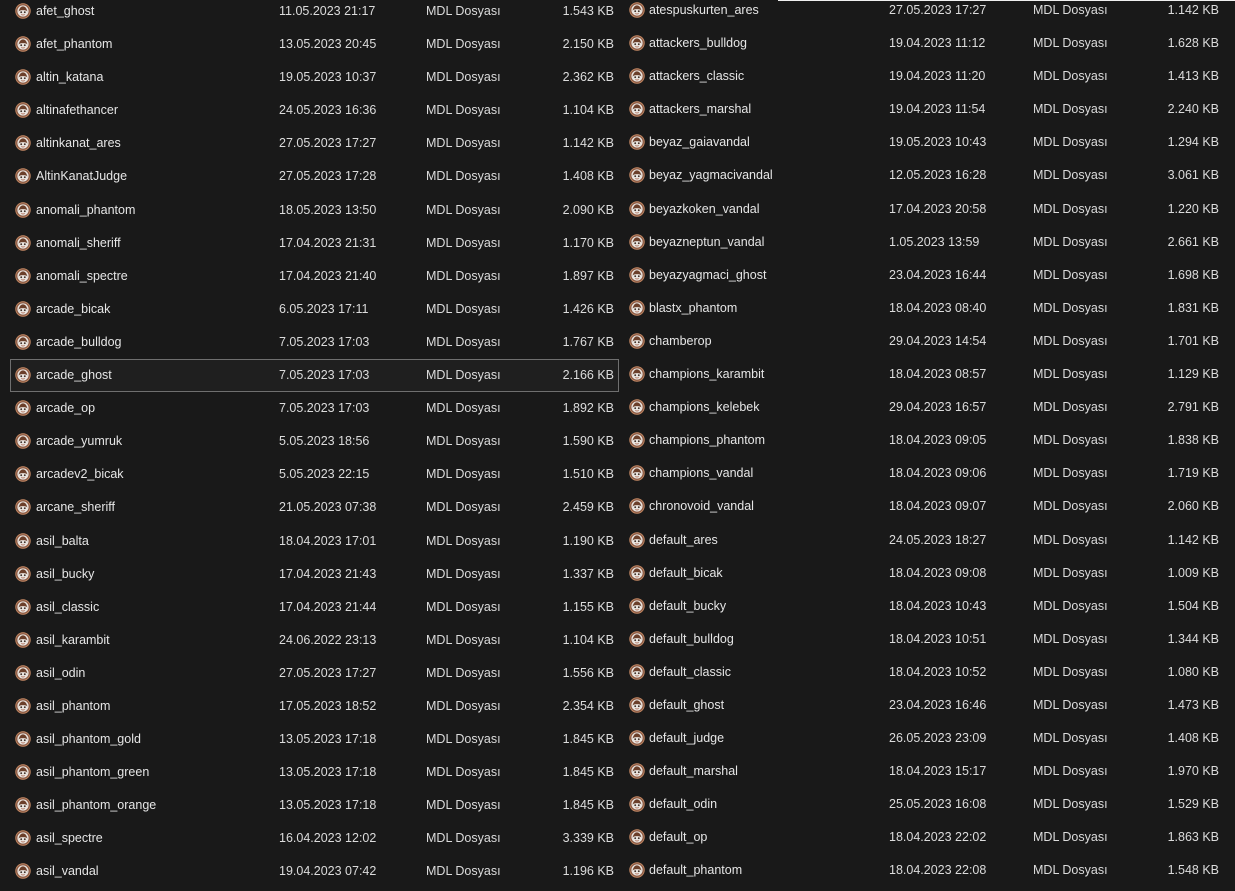 Image resolution: width=1235 pixels, height=891 pixels. I want to click on file-modified-date: 17.04.2023 20:58, so click(938, 208).